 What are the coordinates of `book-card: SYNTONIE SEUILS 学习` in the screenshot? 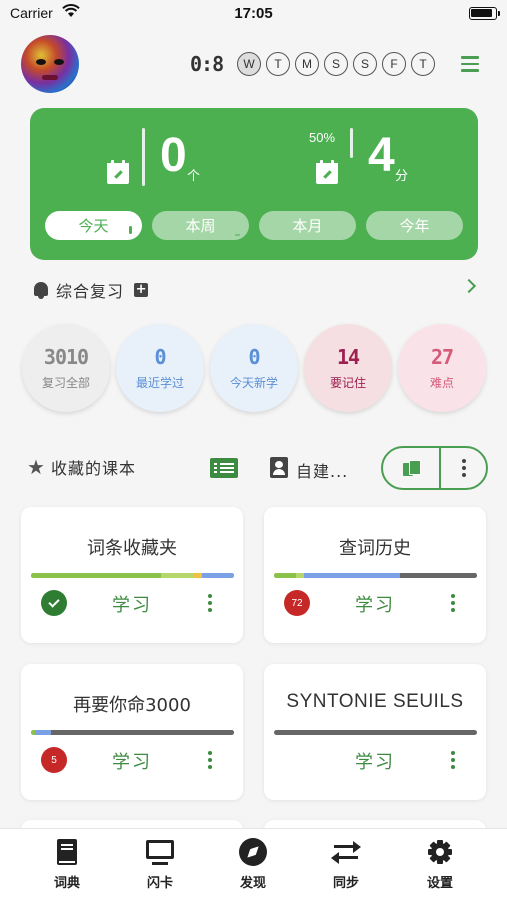 It's located at (375, 732).